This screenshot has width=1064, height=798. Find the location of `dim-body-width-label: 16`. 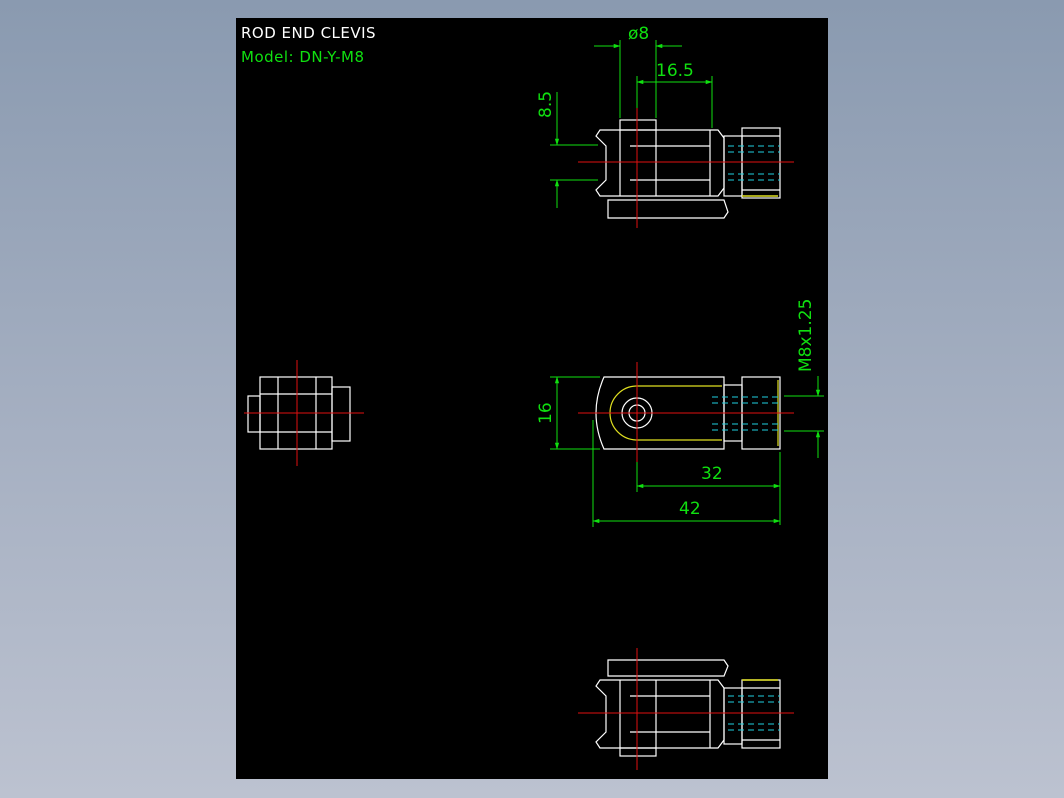

dim-body-width-label: 16 is located at coordinates (546, 413).